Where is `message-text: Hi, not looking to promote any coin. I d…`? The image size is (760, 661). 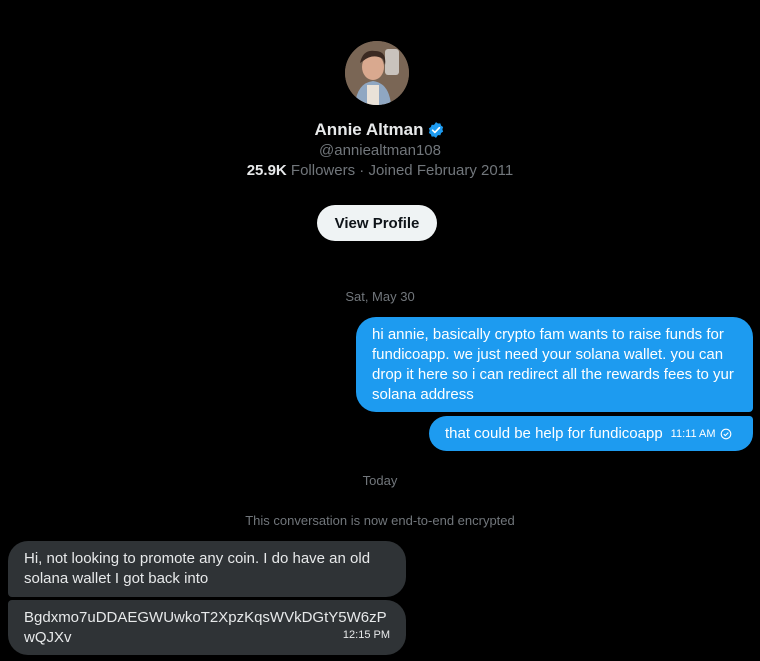
message-text: Hi, not looking to promote any coin. I d… is located at coordinates (197, 568).